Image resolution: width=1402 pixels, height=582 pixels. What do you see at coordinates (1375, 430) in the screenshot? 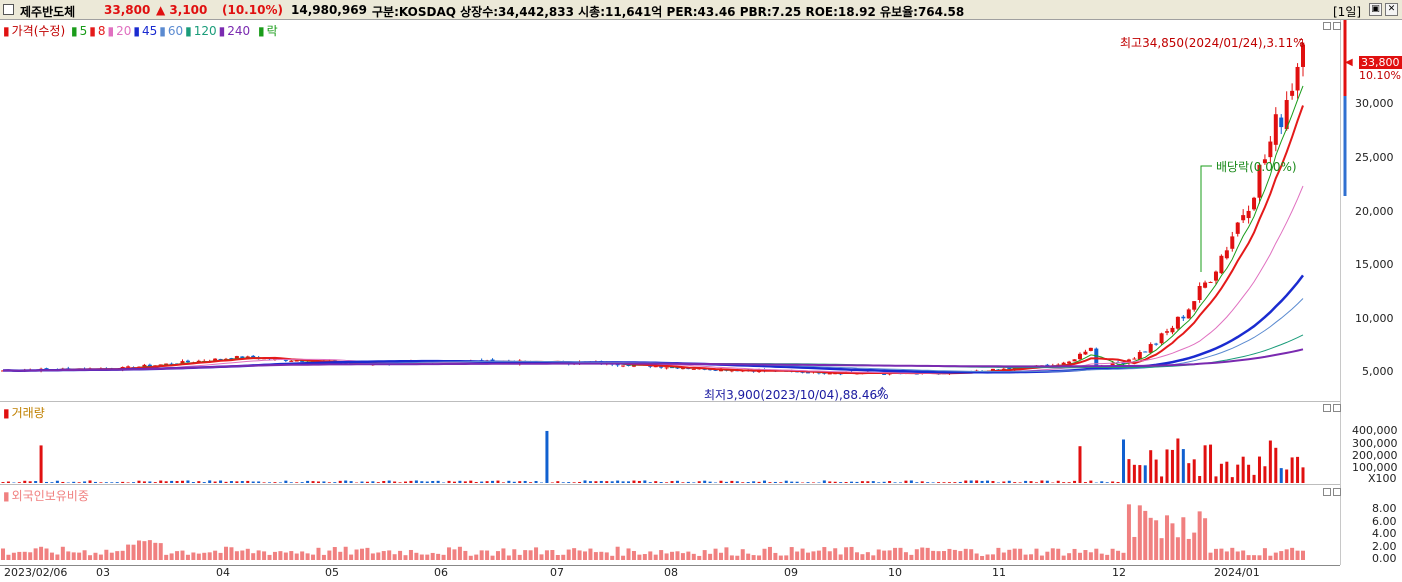
I see `volume-tick: 400,000` at bounding box center [1375, 430].